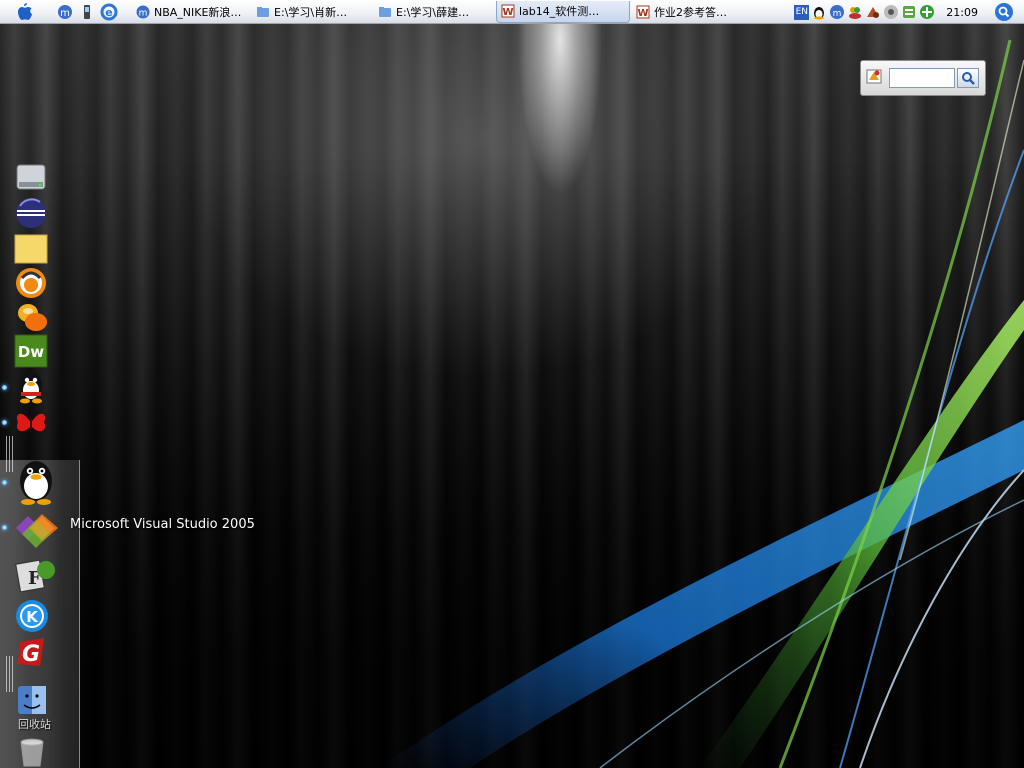  I want to click on svg-text: e, so click(108, 12).